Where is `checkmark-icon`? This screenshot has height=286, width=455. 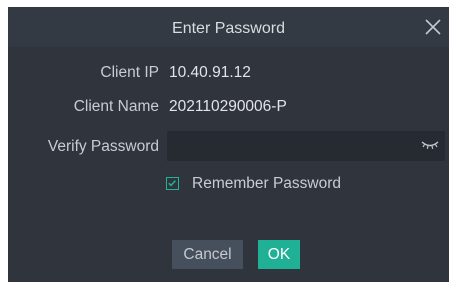
checkmark-icon is located at coordinates (172, 183).